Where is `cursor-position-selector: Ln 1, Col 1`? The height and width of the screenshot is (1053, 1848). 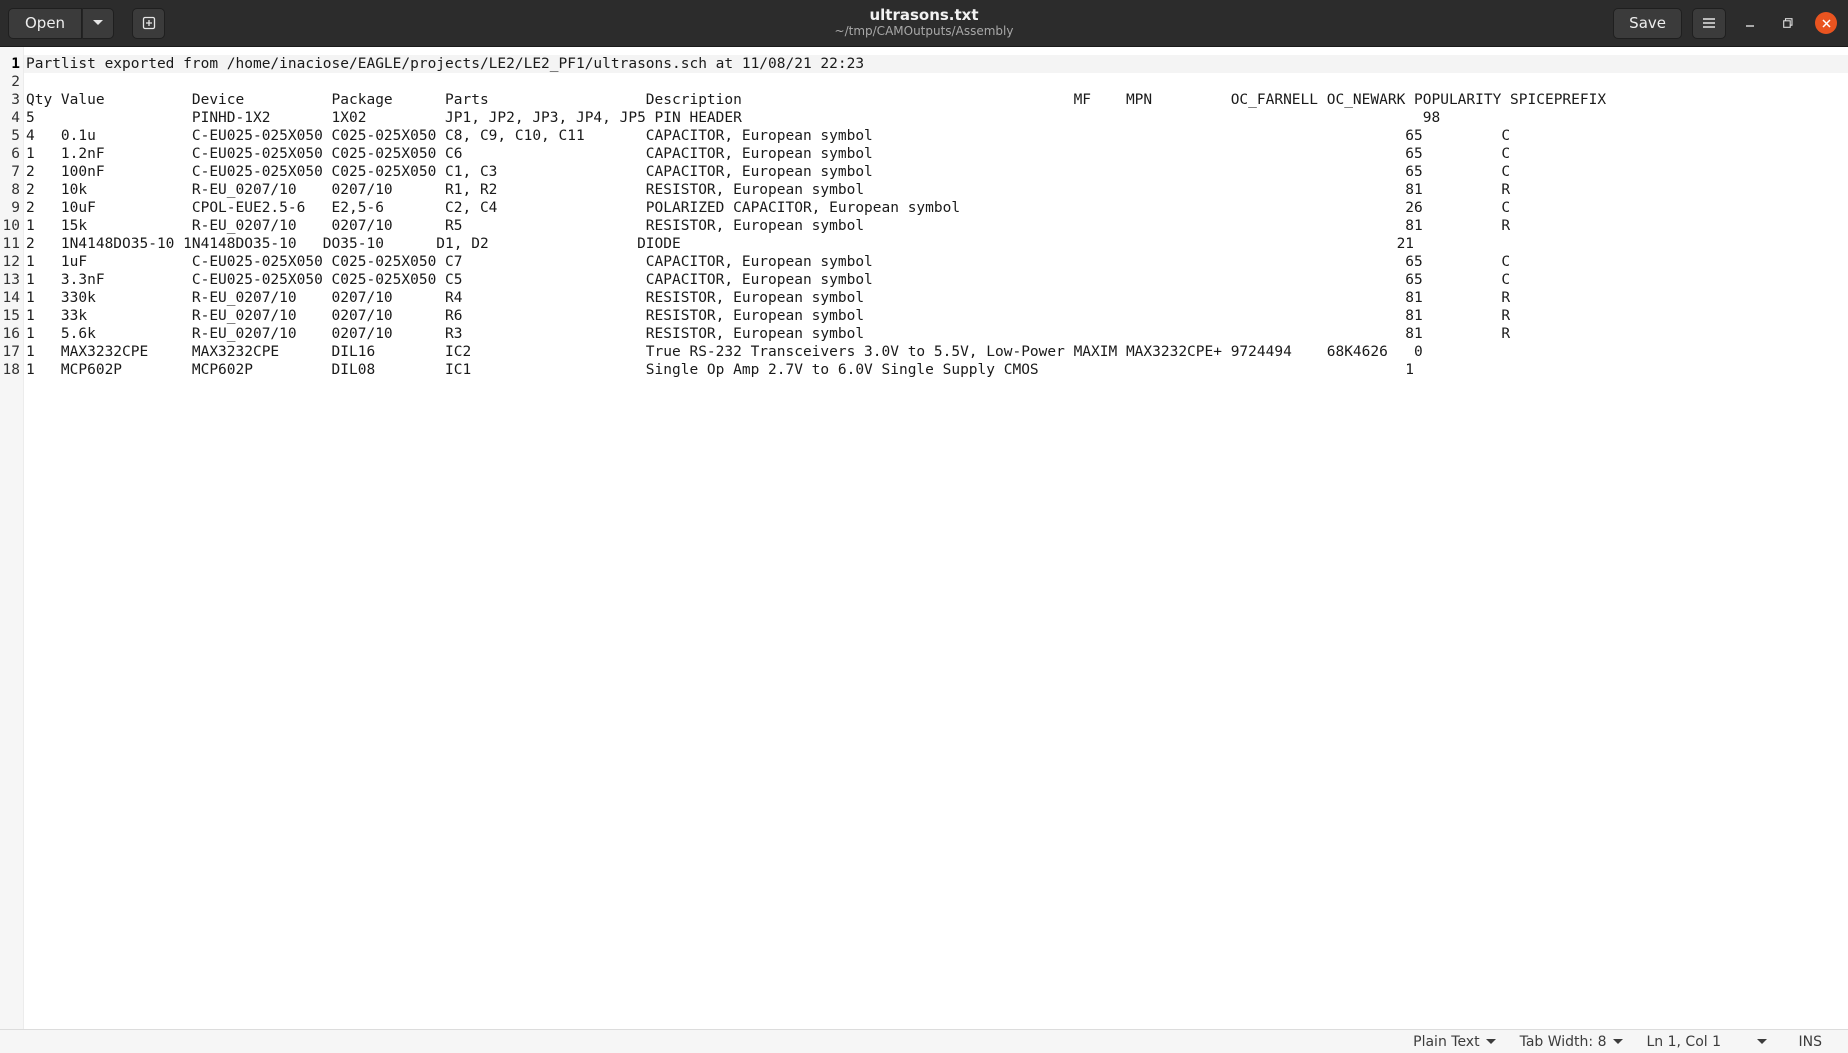 cursor-position-selector: Ln 1, Col 1 is located at coordinates (1707, 1042).